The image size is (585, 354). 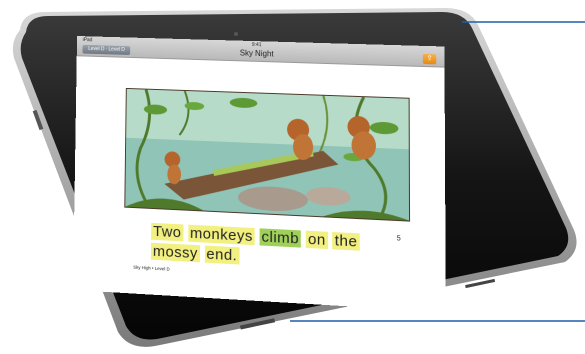 I want to click on story-word-highlighted: climb, so click(x=280, y=237).